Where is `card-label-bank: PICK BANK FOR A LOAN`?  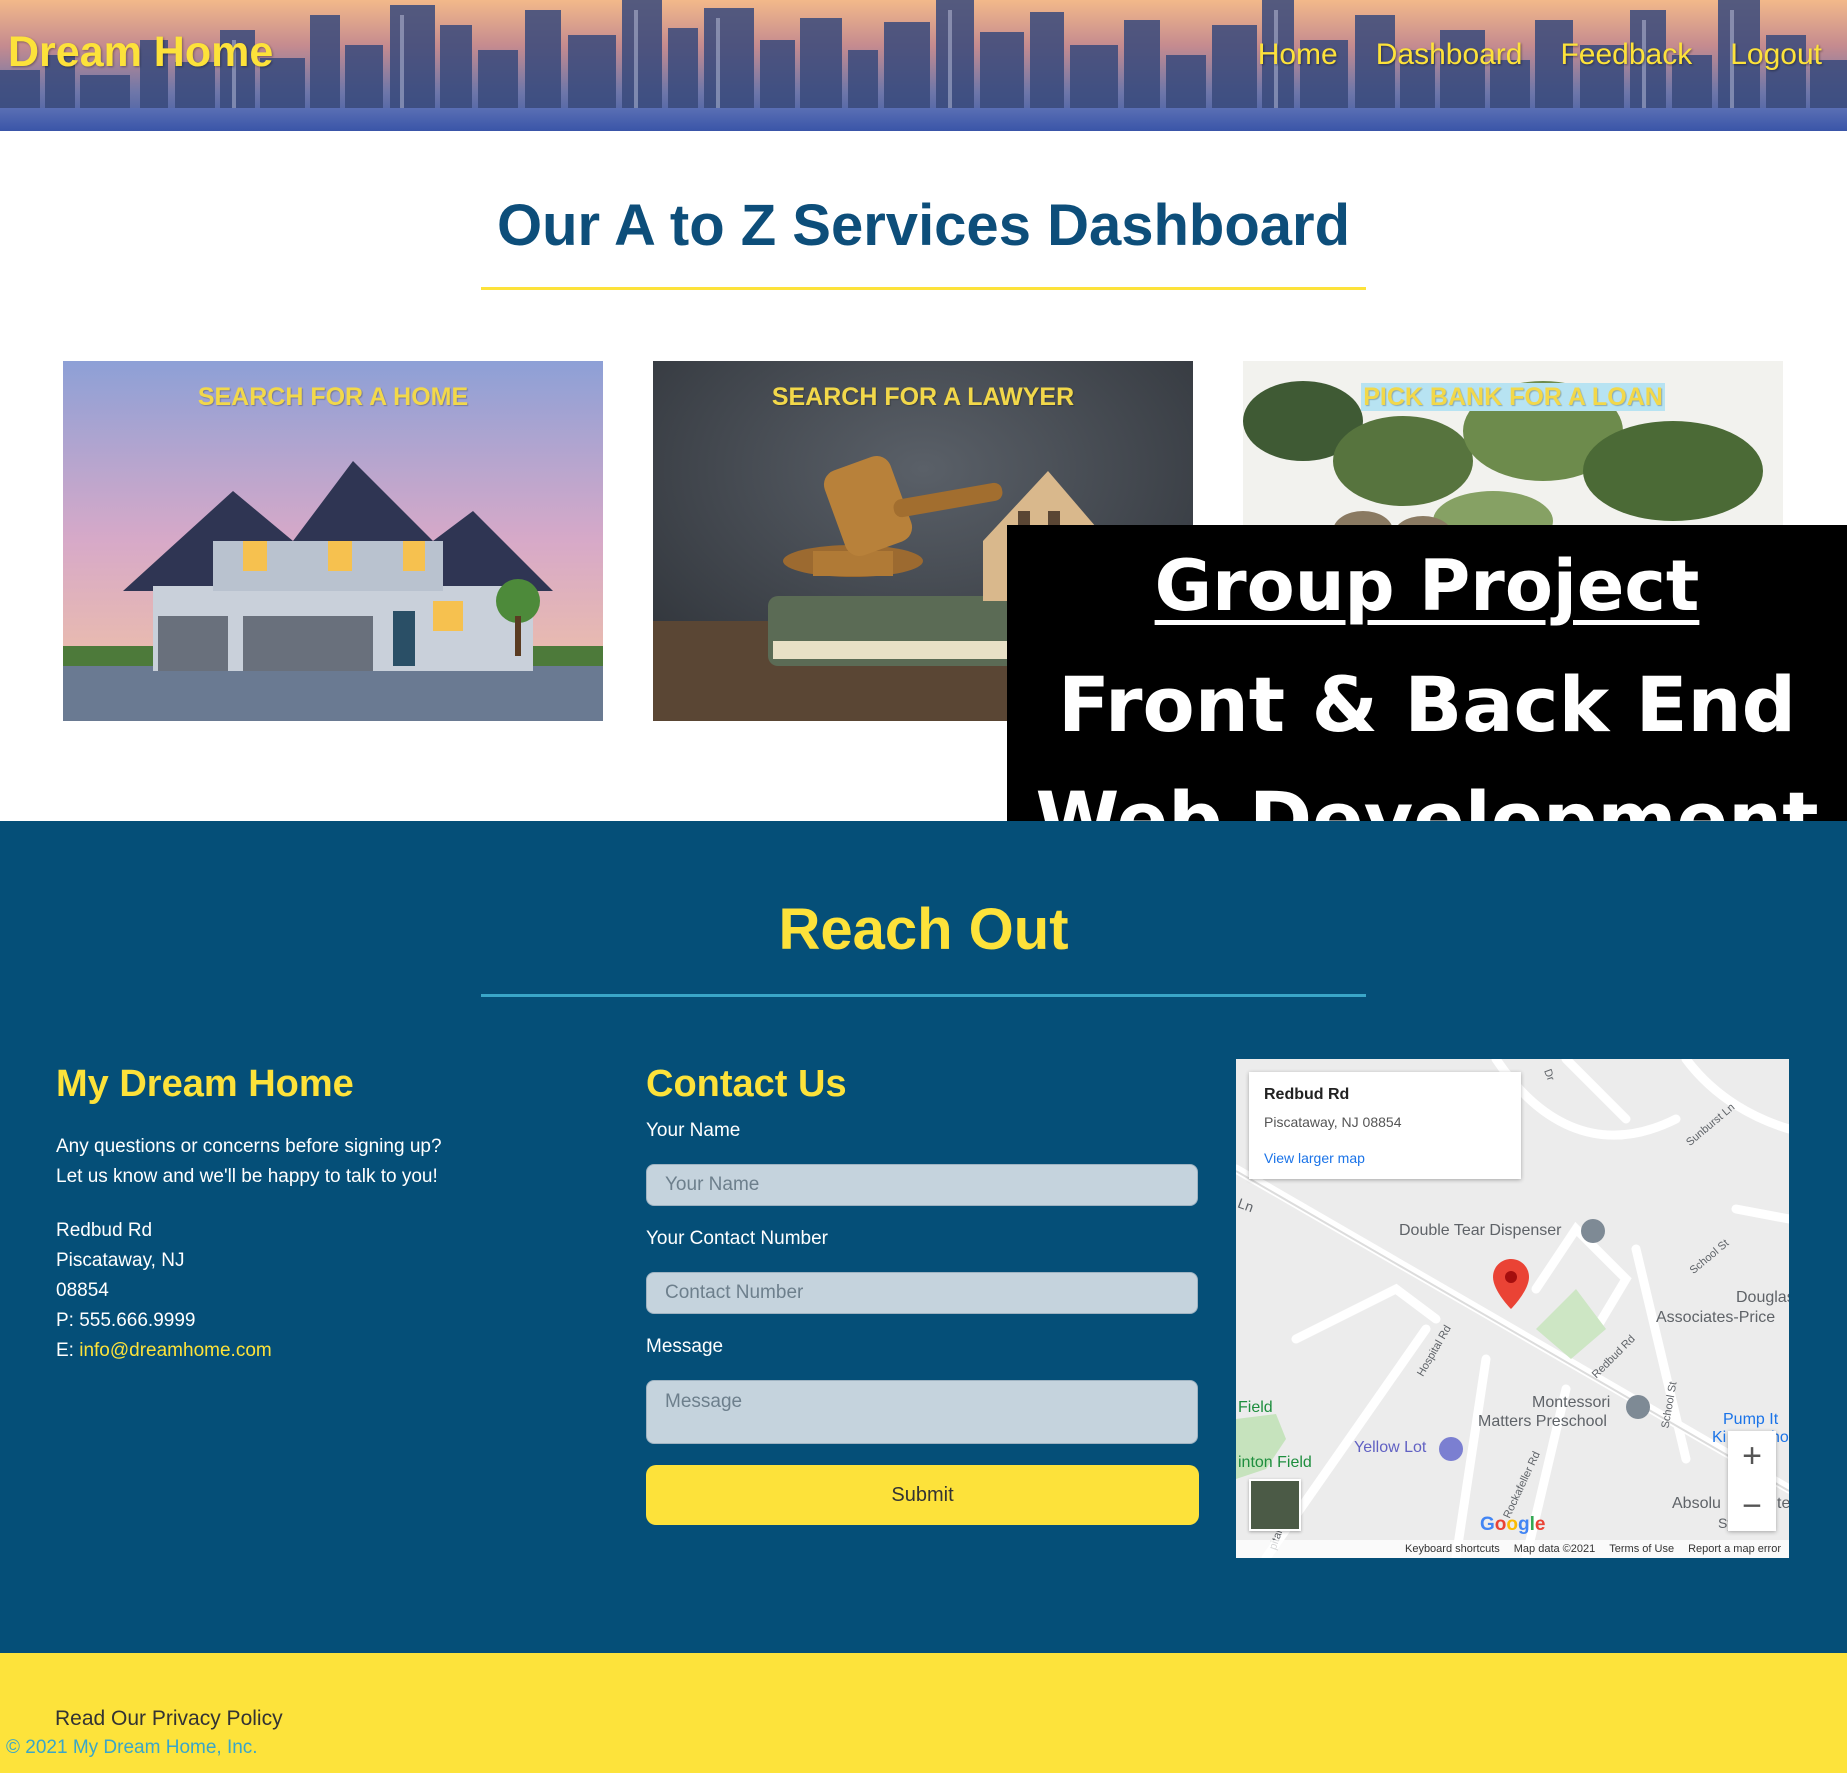
card-label-bank: PICK BANK FOR A LOAN is located at coordinates (1513, 397).